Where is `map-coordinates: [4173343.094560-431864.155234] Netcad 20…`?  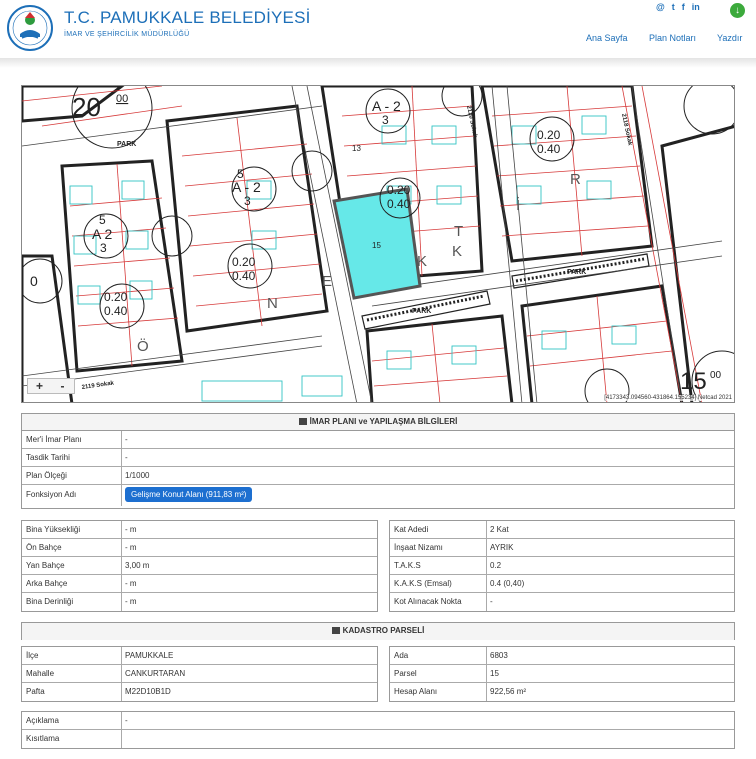 map-coordinates: [4173343.094560-431864.155234] Netcad 20… is located at coordinates (668, 398).